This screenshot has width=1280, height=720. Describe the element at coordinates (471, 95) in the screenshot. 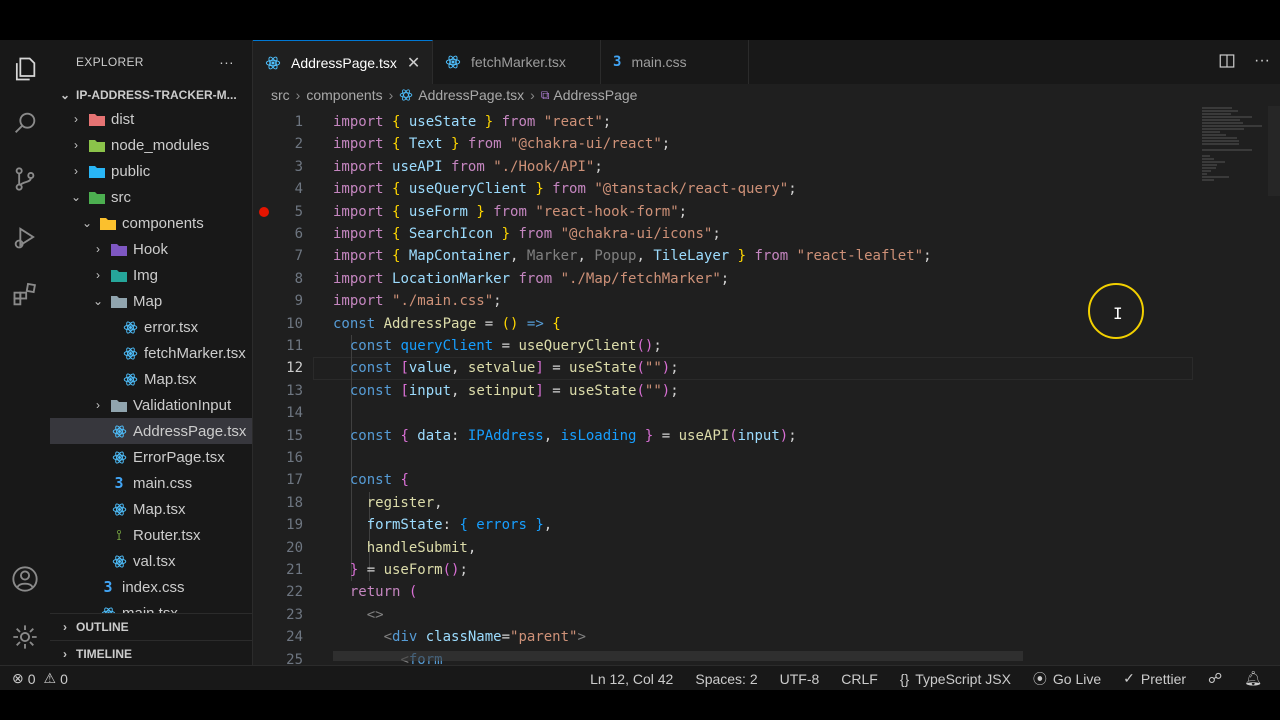

I see `breadcrumb-file: AddressPage.tsx` at that location.